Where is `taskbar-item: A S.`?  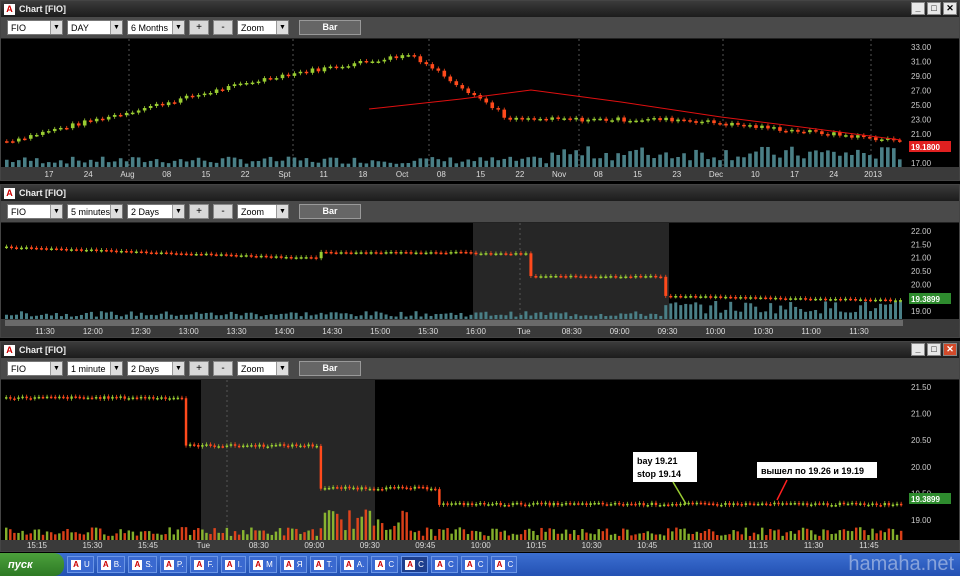
taskbar-item: A S. is located at coordinates (142, 564).